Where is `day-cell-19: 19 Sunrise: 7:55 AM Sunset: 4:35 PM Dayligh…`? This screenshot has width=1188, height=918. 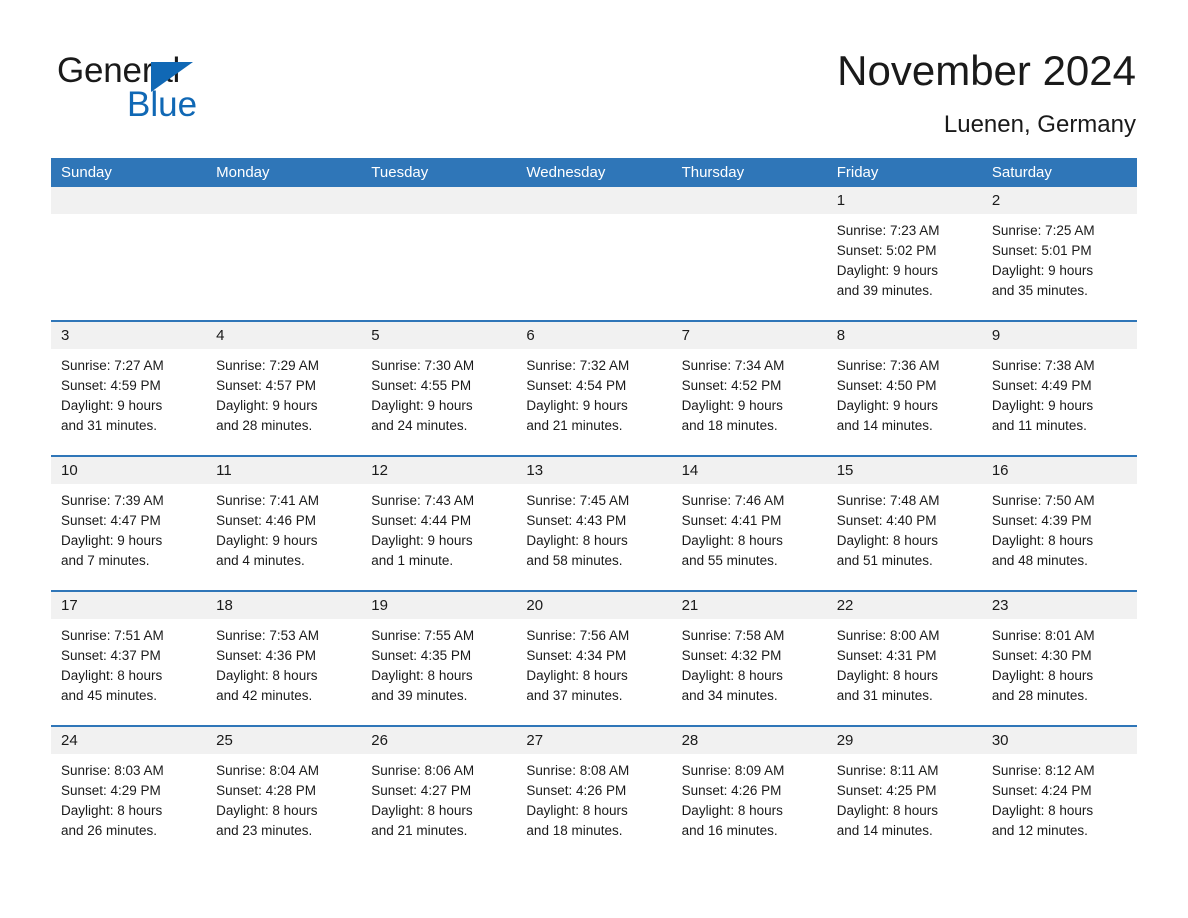
day-cell-19: 19 Sunrise: 7:55 AM Sunset: 4:35 PM Dayligh… is located at coordinates (439, 658).